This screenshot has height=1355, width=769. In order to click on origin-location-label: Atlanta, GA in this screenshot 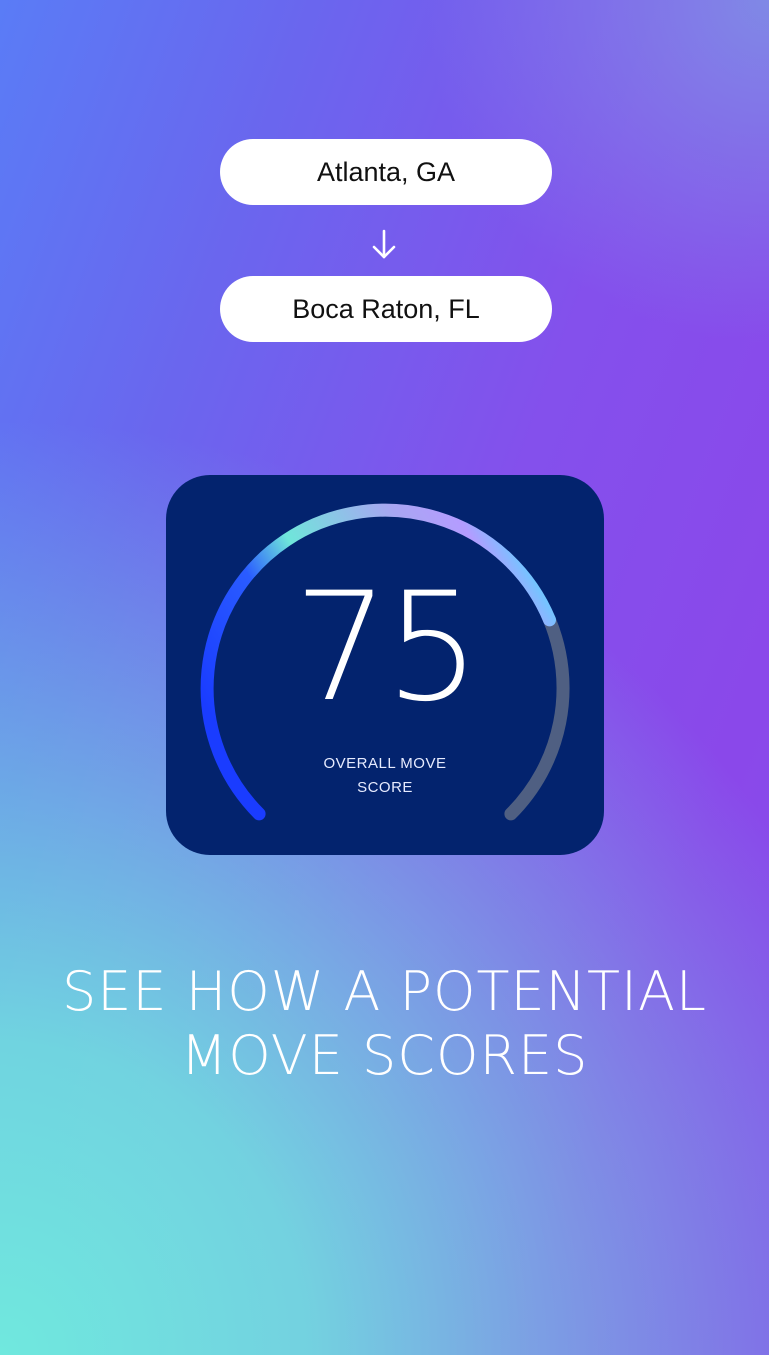, I will do `click(386, 171)`.